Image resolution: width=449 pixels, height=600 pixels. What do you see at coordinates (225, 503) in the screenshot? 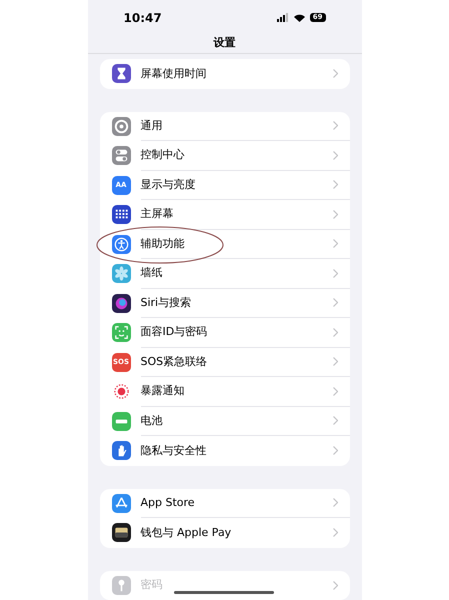
I see `settings-row: App Store` at bounding box center [225, 503].